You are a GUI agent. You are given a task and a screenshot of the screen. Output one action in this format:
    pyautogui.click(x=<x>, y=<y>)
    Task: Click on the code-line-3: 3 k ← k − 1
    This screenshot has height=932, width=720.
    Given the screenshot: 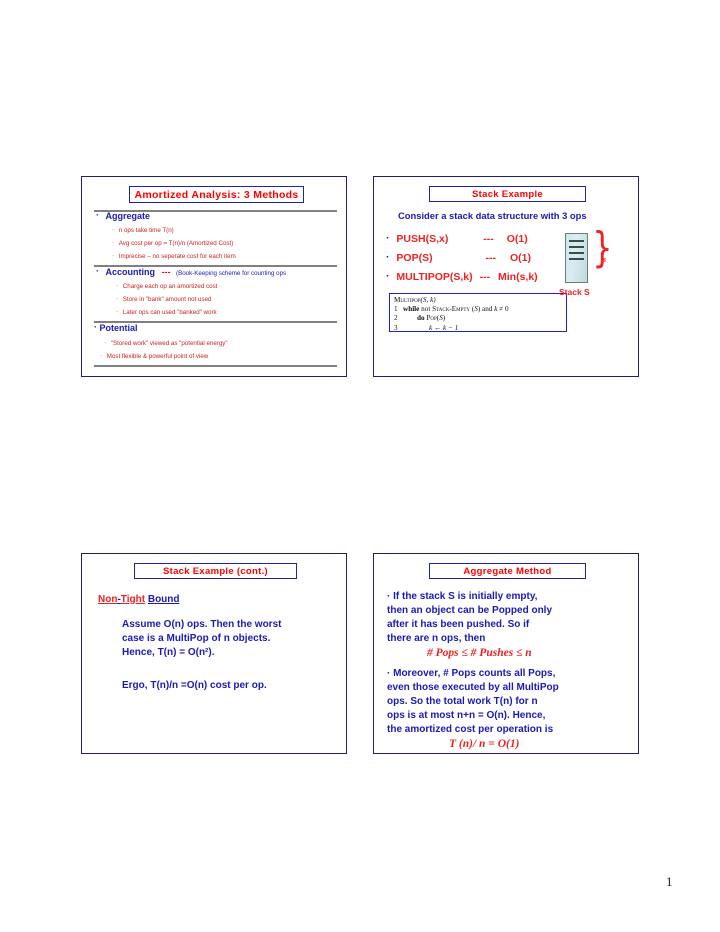 What is the action you would take?
    pyautogui.click(x=478, y=327)
    